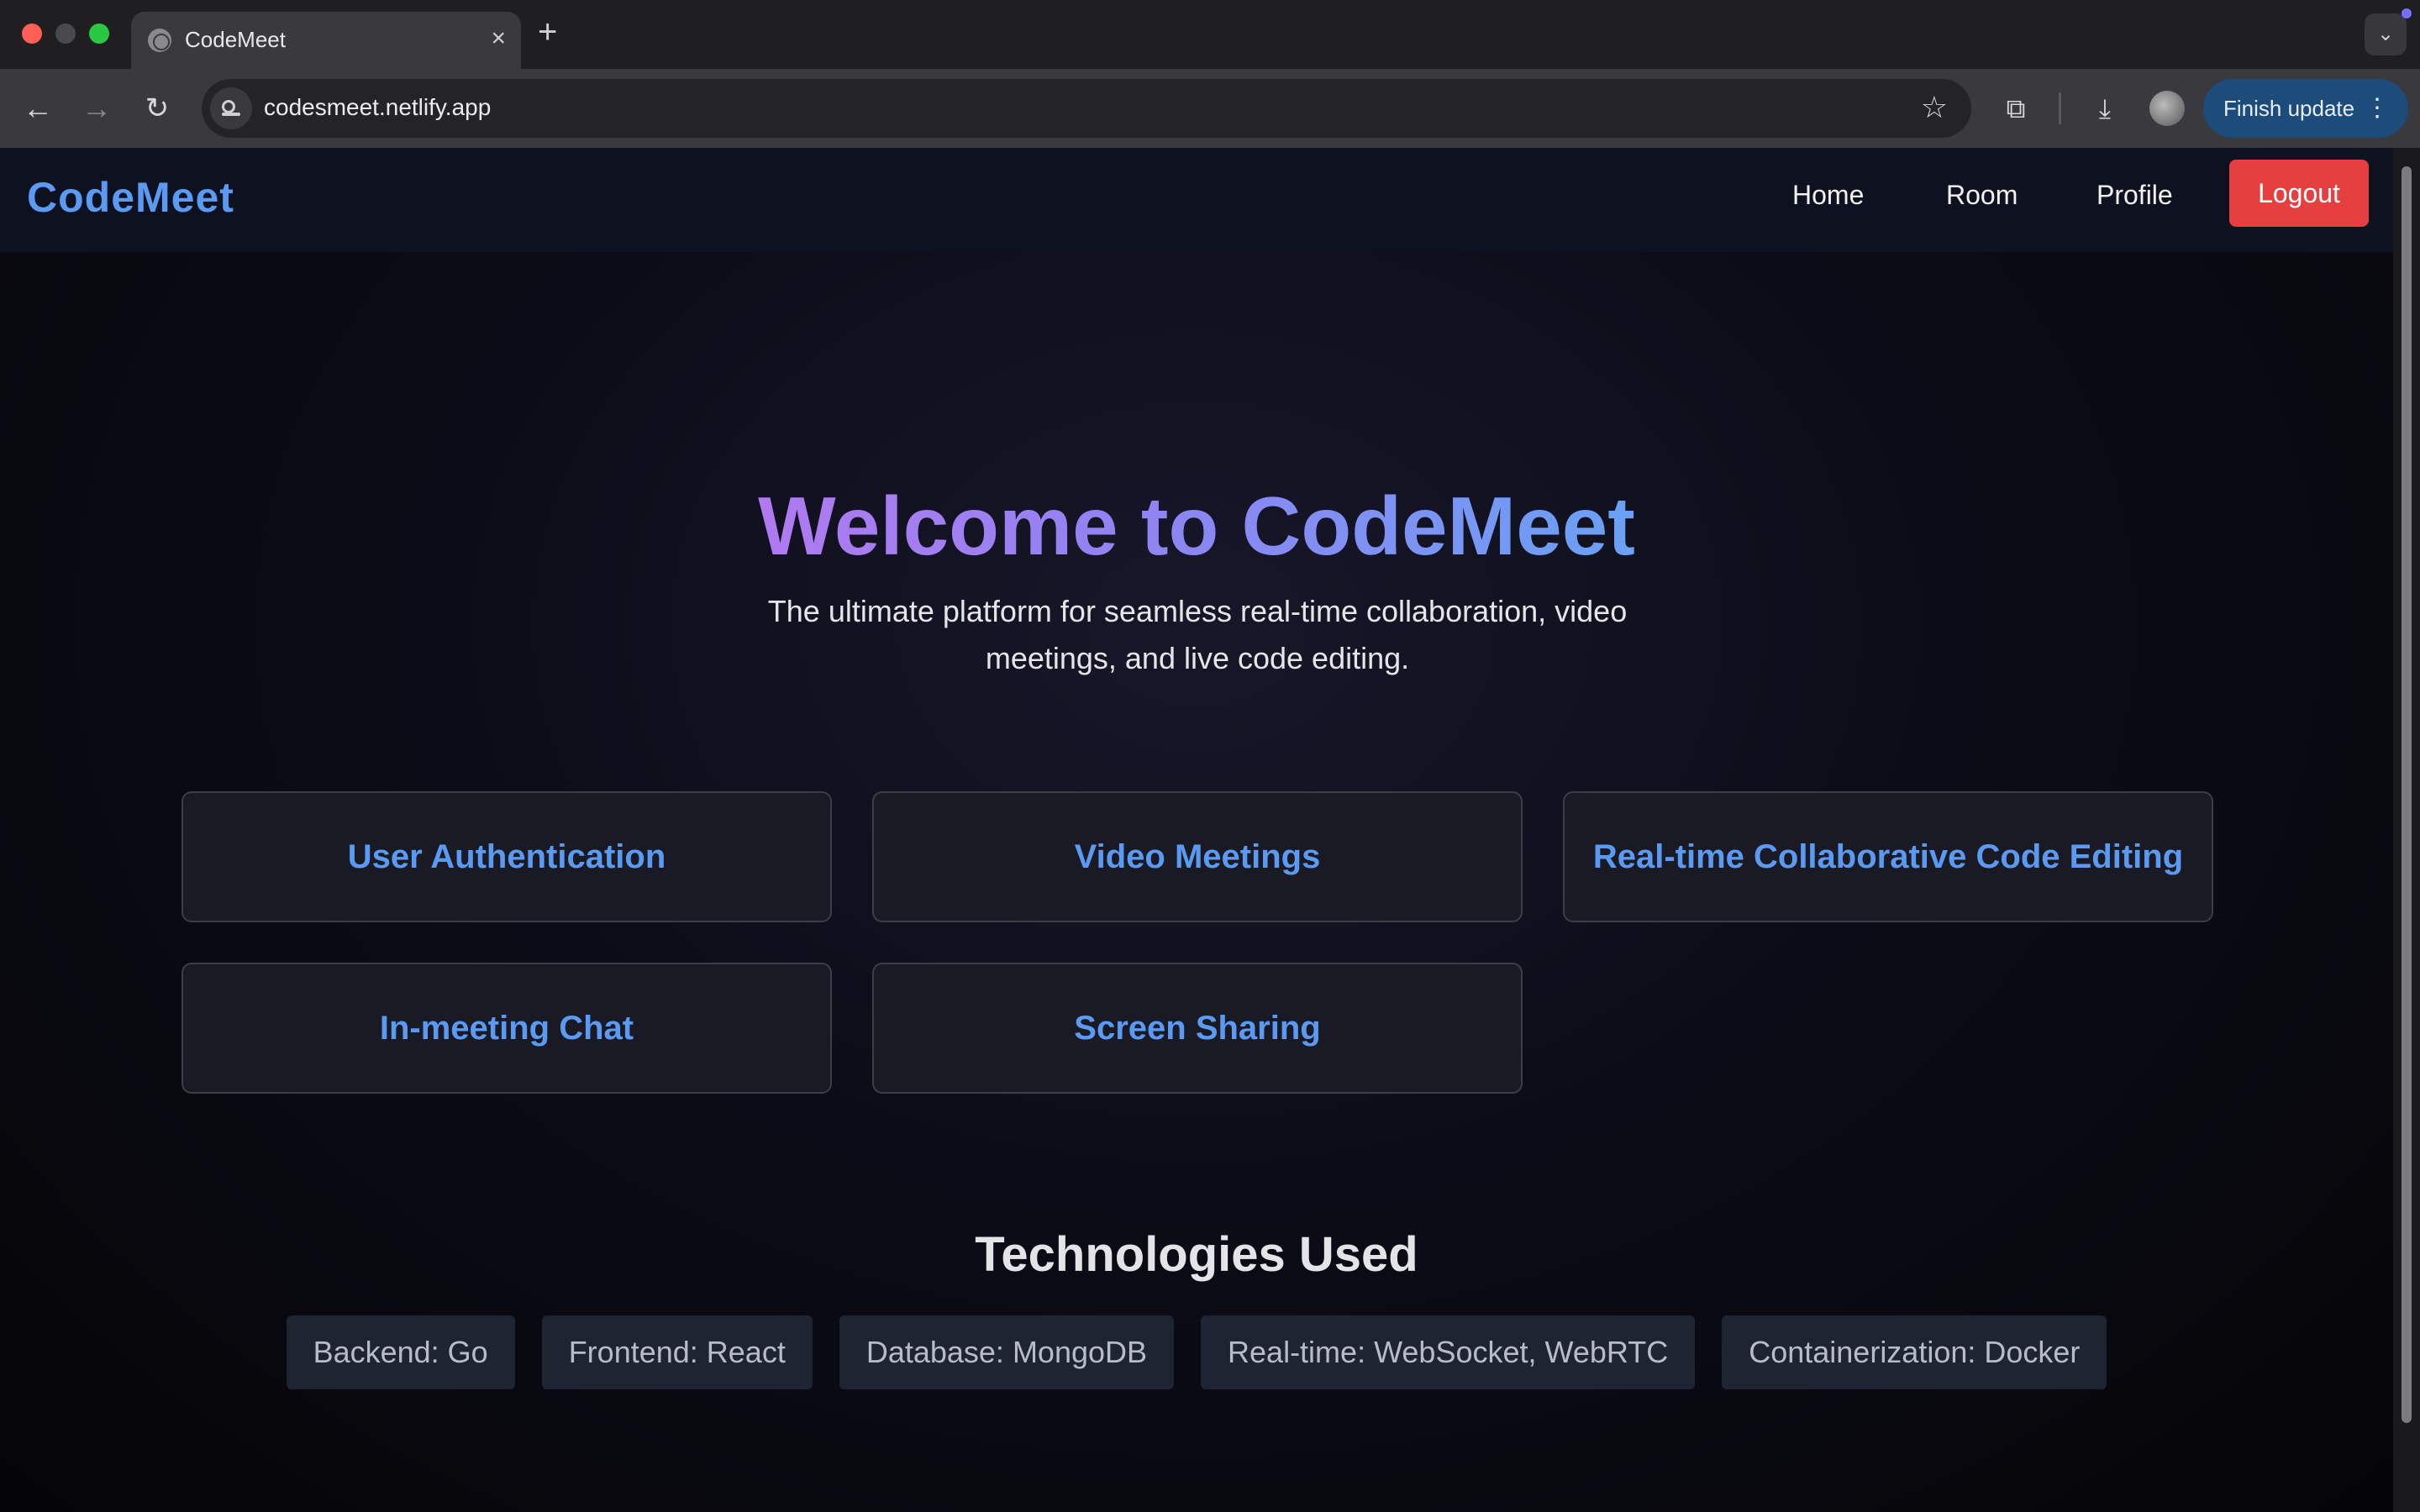 This screenshot has width=2420, height=1512. I want to click on tech-badge-frontend: Frontend: React, so click(677, 1352).